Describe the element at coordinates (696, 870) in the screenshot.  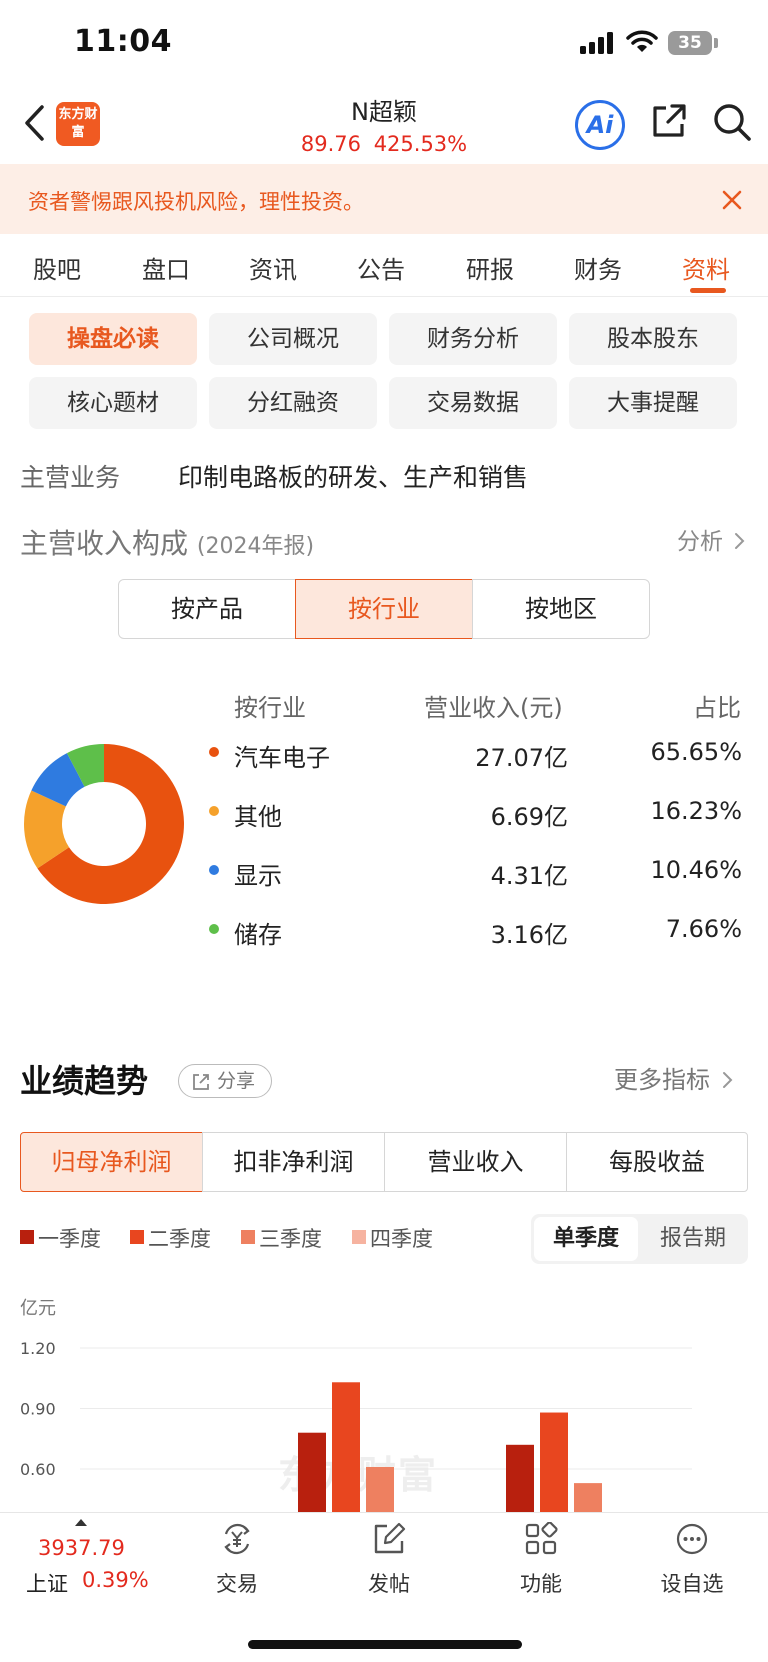
I see `row-share: 10.46%` at that location.